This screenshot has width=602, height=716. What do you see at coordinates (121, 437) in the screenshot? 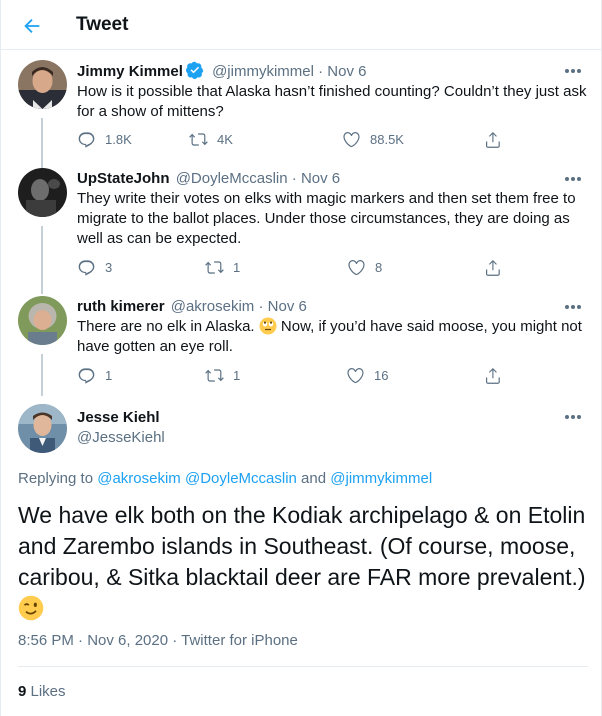
I see `author-handle: @JesseKiehl` at bounding box center [121, 437].